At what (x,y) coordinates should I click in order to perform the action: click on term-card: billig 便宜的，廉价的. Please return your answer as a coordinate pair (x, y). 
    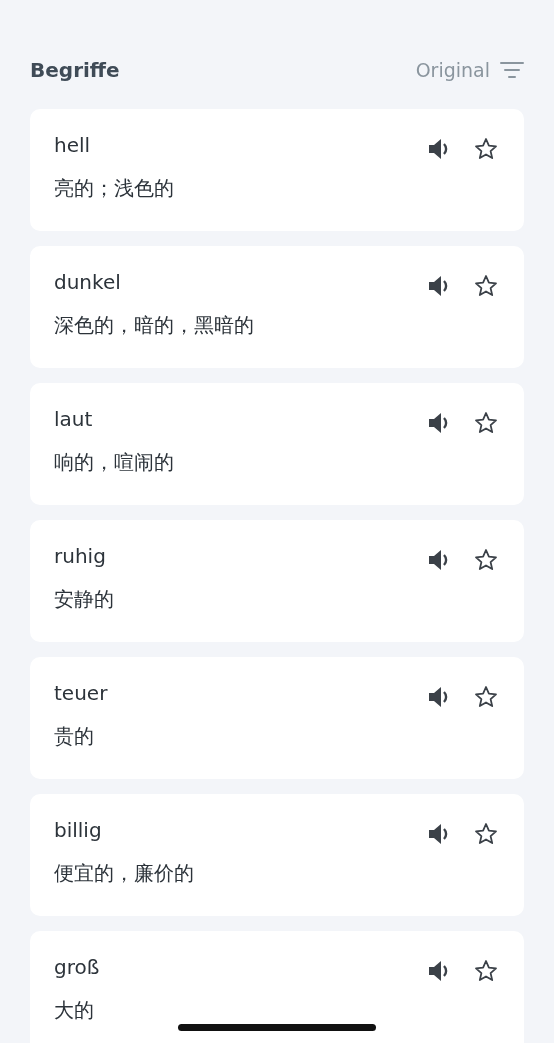
    Looking at the image, I should click on (277, 855).